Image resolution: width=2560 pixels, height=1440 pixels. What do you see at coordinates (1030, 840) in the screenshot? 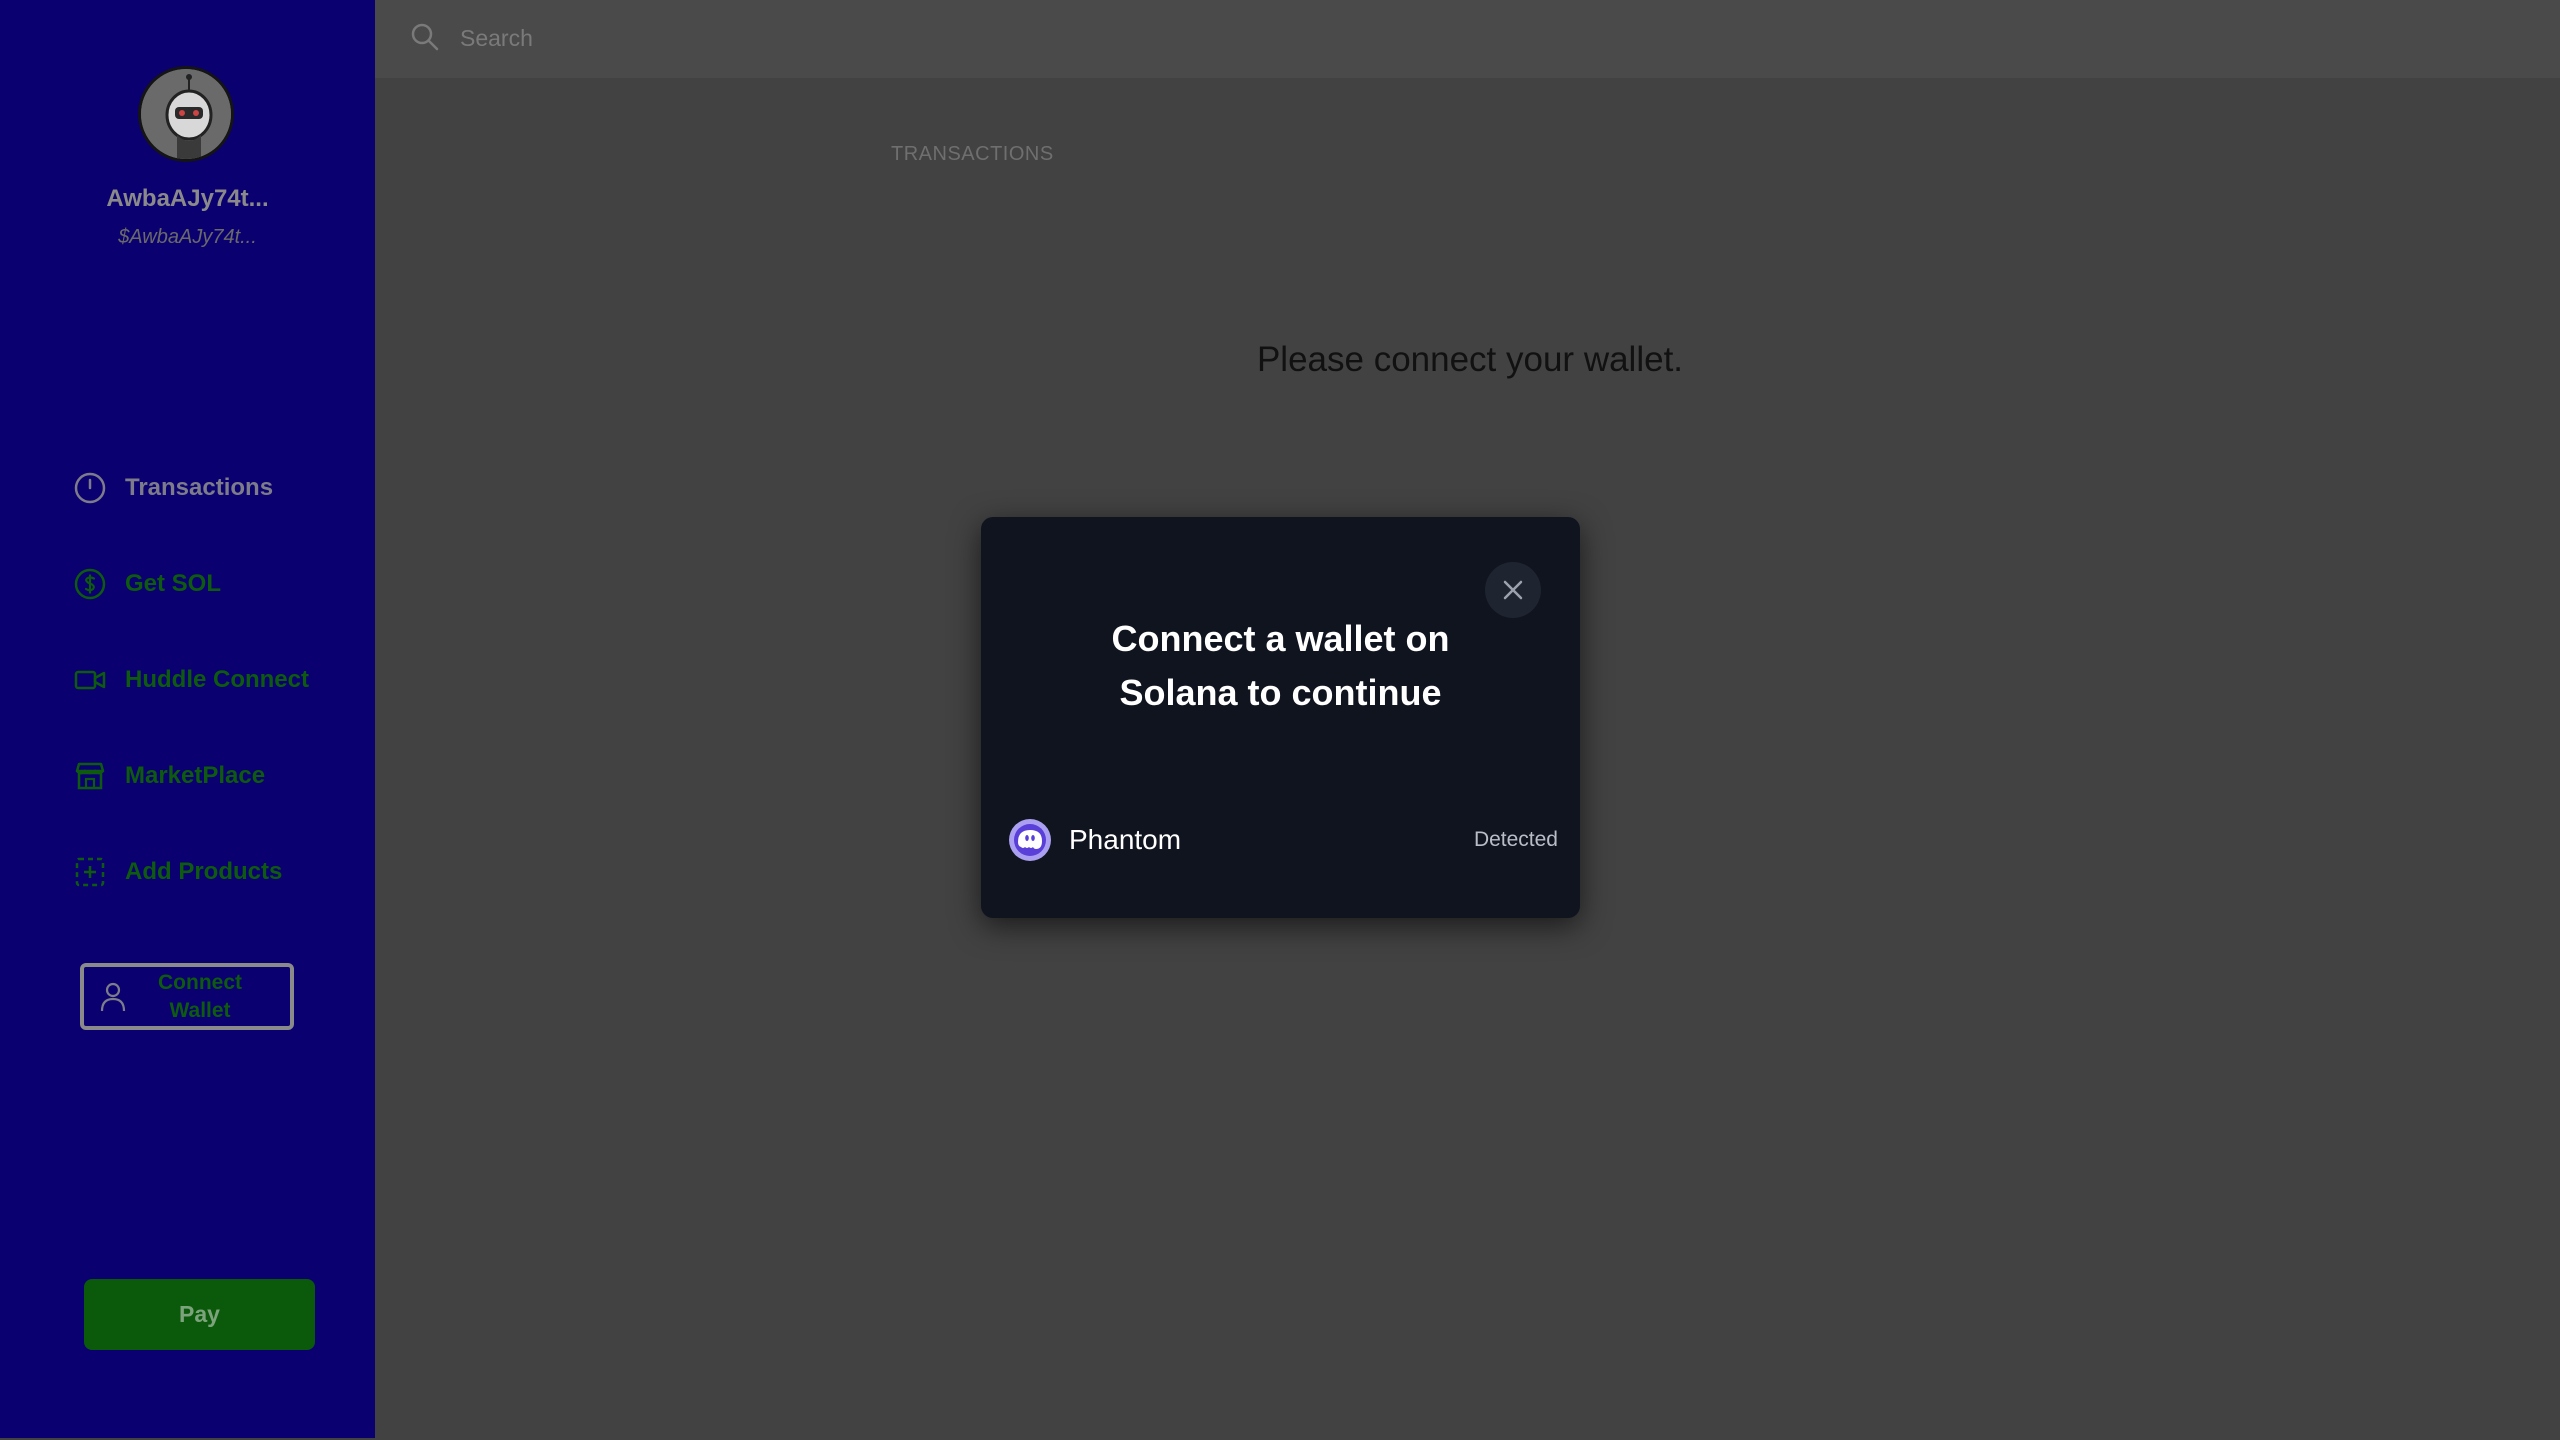
I see `phantom-logo-icon` at bounding box center [1030, 840].